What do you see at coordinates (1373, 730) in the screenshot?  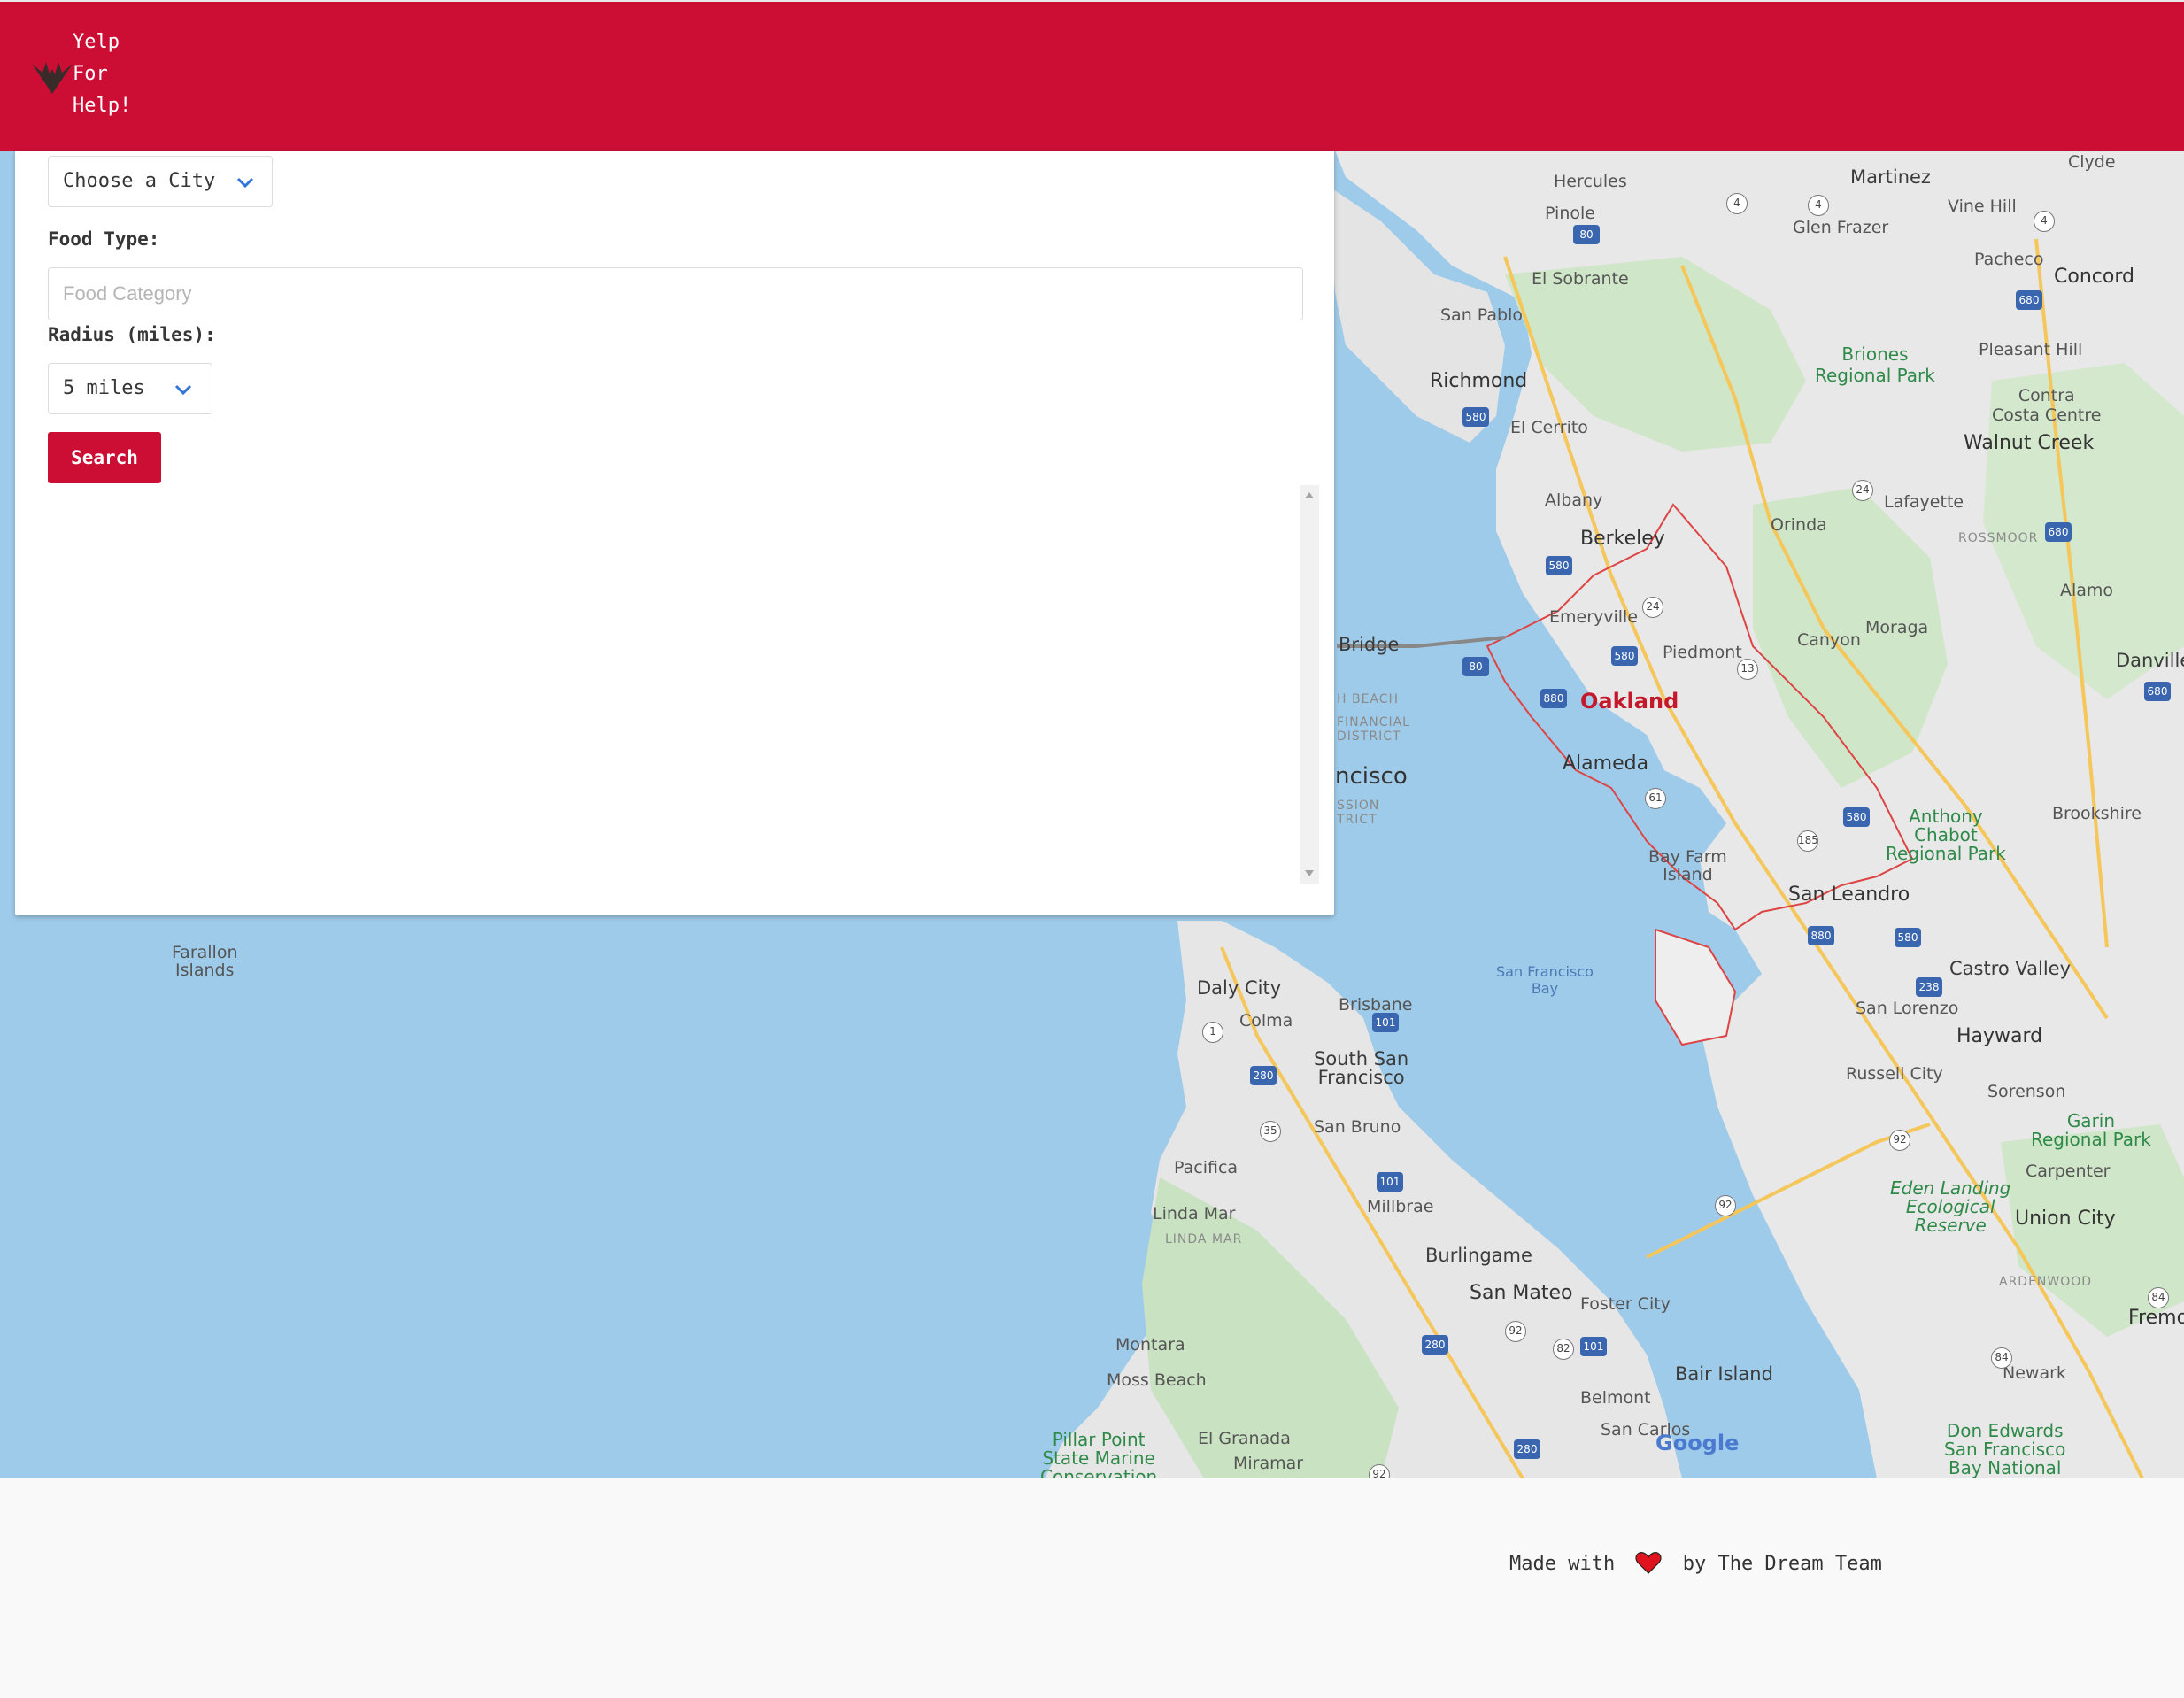 I see `map-label-financial: FINANCIAL DISTRICT` at bounding box center [1373, 730].